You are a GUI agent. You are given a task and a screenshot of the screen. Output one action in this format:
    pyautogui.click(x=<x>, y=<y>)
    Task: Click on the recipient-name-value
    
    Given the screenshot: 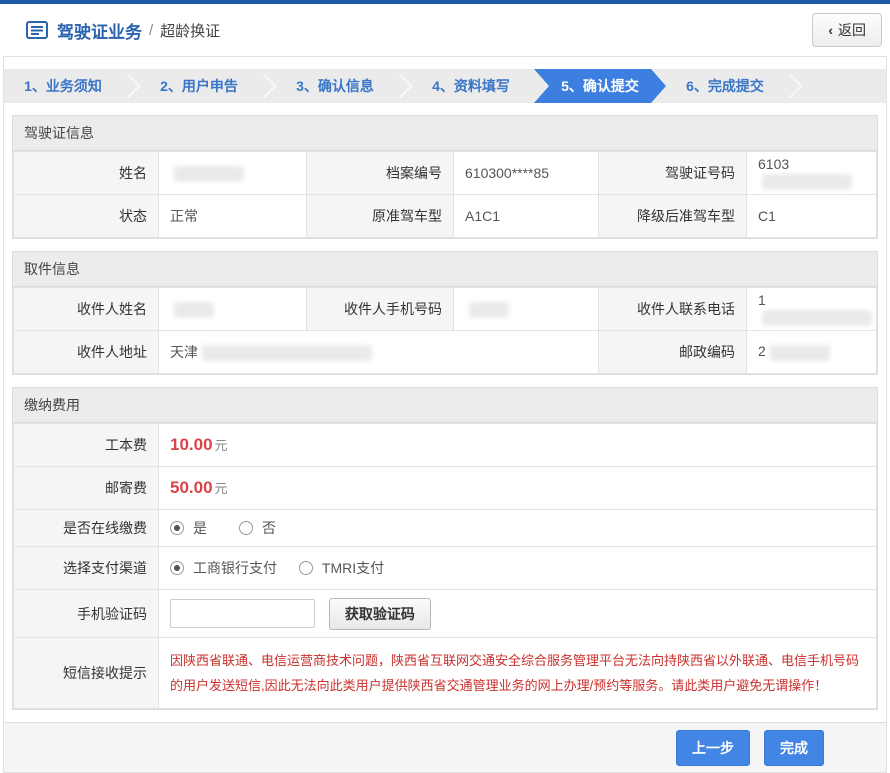 What is the action you would take?
    pyautogui.click(x=232, y=309)
    